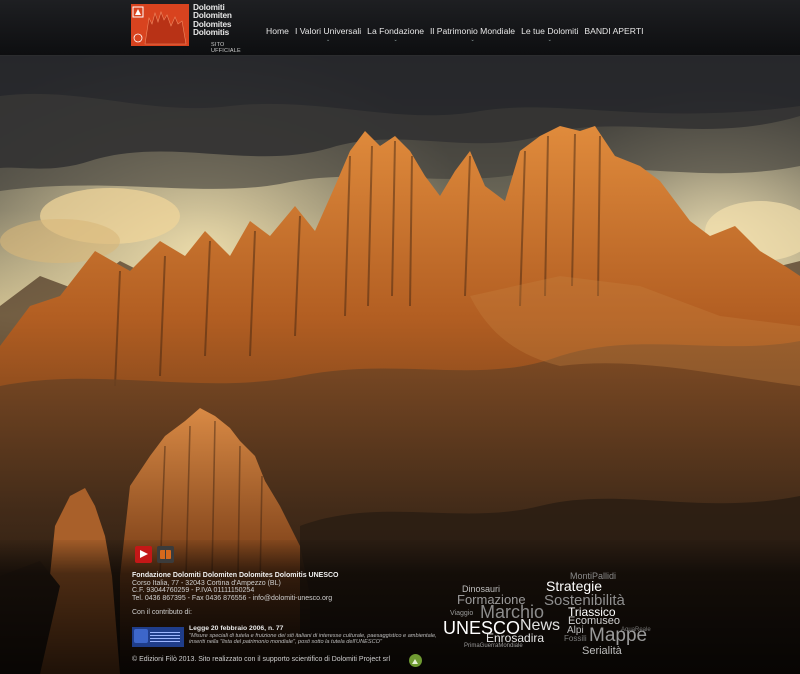  I want to click on nav-label: BANDI APERTI, so click(614, 31).